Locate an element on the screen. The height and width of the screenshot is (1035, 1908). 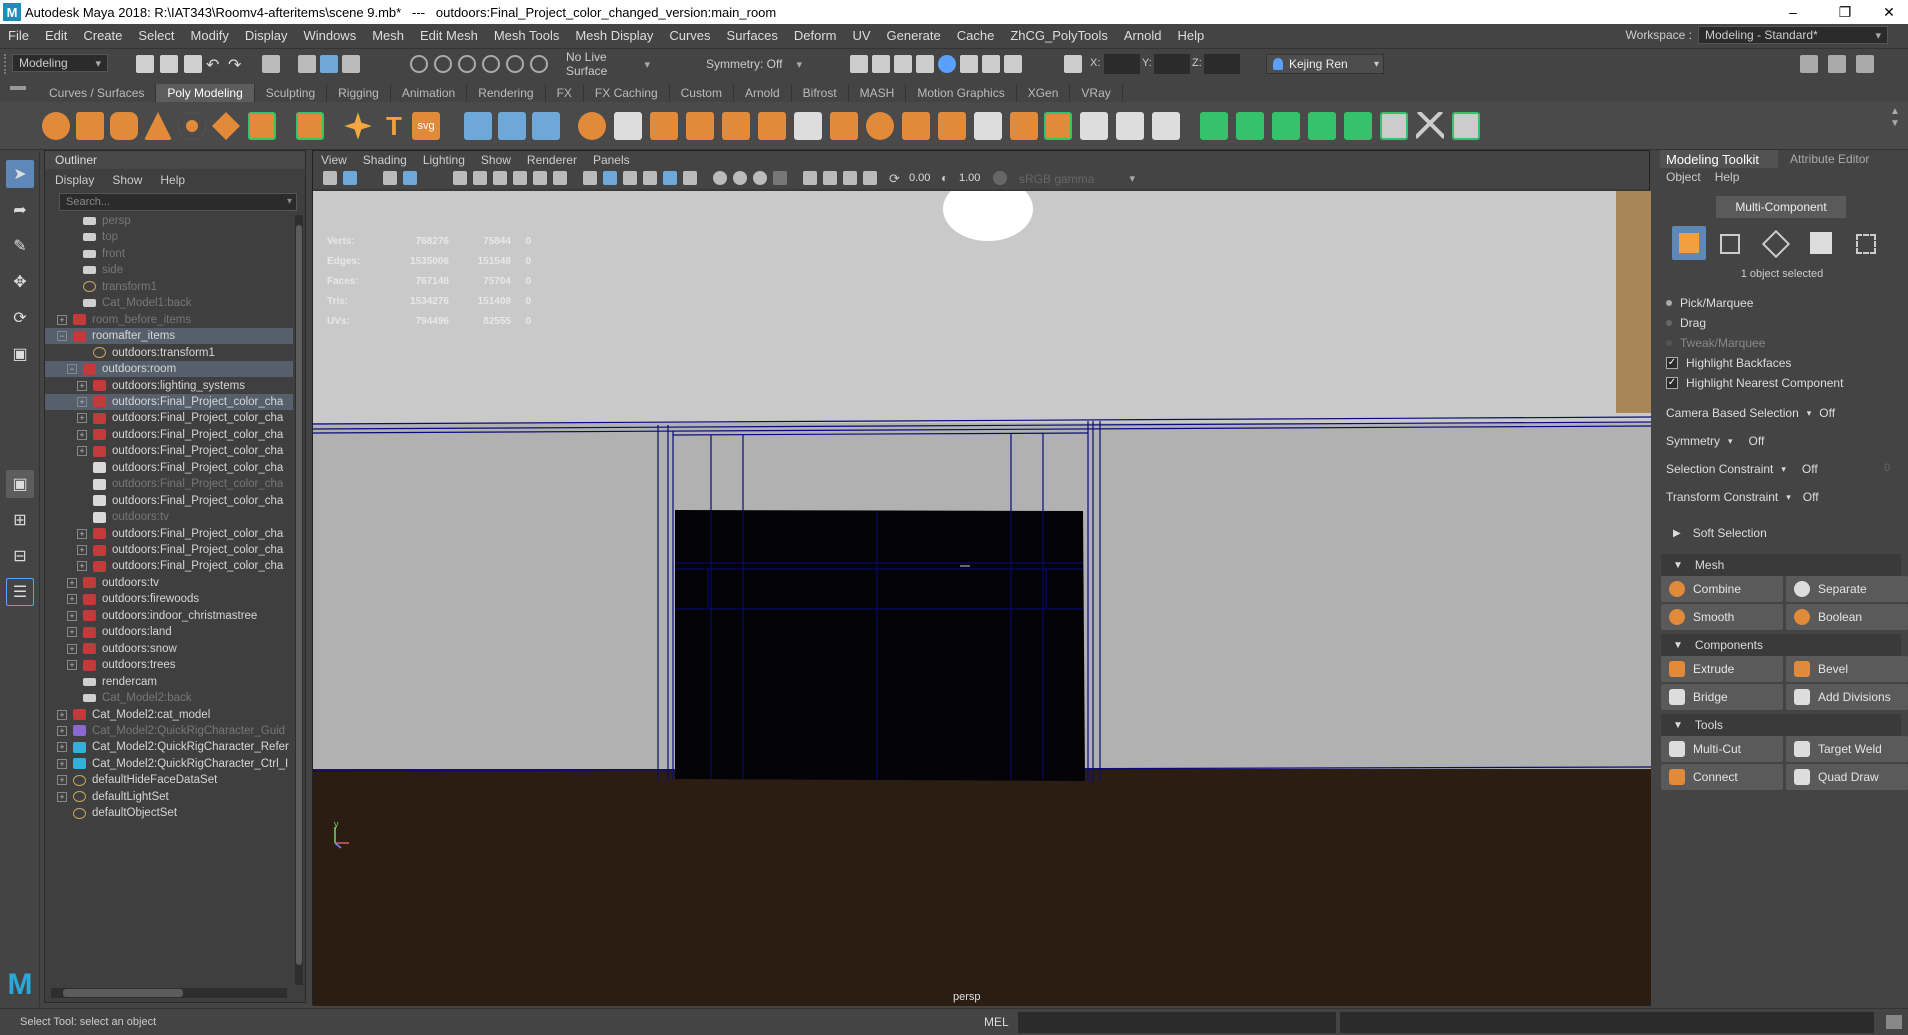
outliner-item: + room_before_items is located at coordinates (169, 320).